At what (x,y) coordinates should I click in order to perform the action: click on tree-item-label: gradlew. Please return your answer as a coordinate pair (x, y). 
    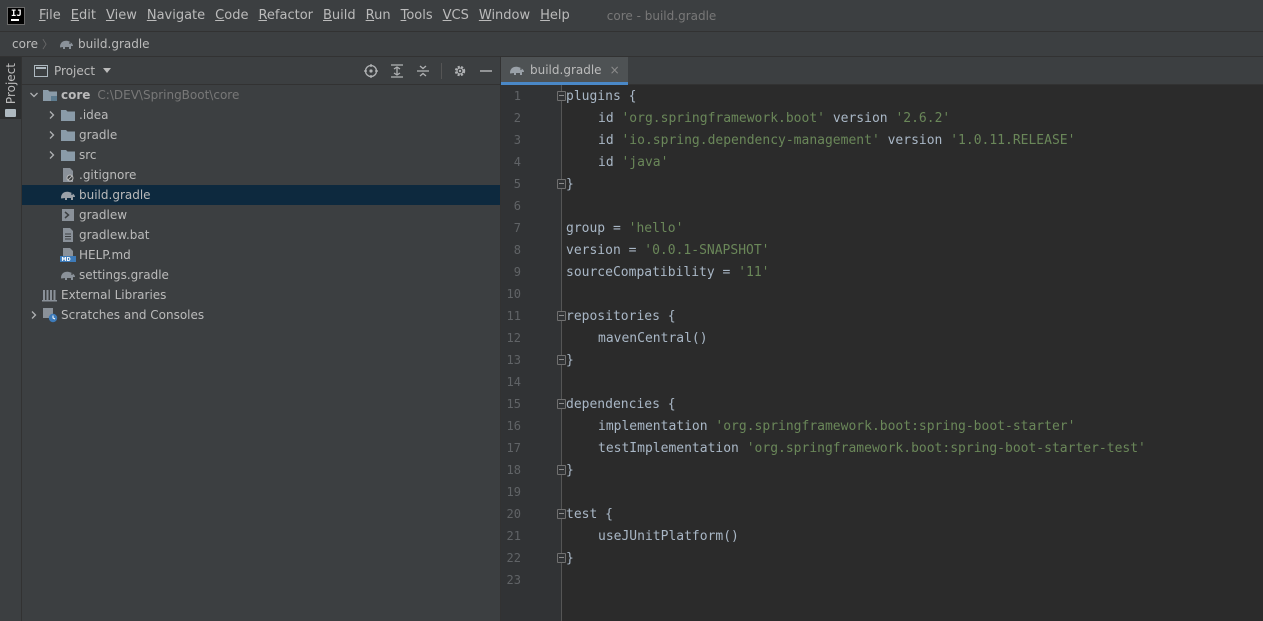
    Looking at the image, I should click on (103, 215).